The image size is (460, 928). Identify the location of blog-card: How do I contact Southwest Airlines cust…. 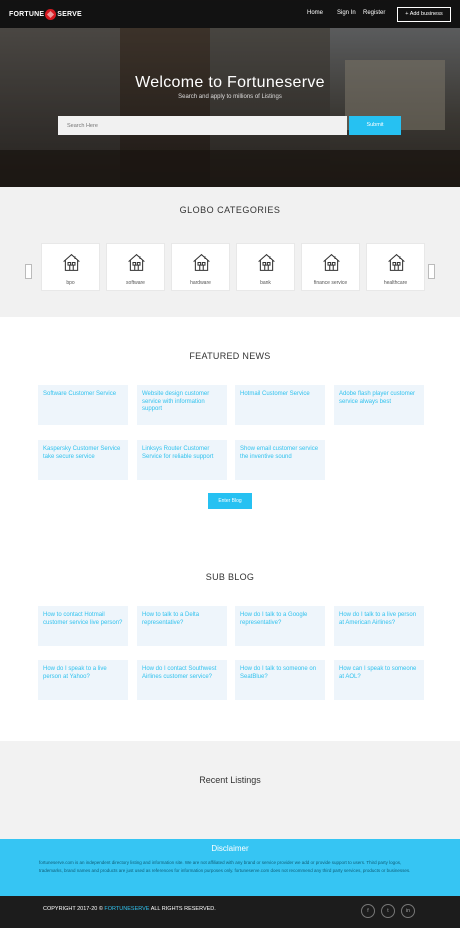
(182, 680).